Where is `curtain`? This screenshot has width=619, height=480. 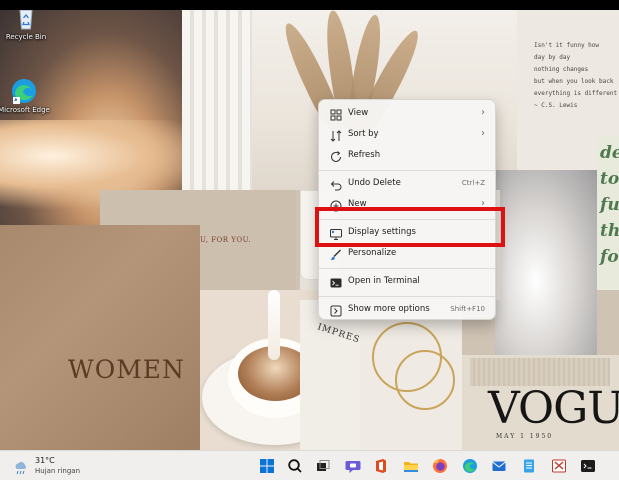
curtain is located at coordinates (217, 100).